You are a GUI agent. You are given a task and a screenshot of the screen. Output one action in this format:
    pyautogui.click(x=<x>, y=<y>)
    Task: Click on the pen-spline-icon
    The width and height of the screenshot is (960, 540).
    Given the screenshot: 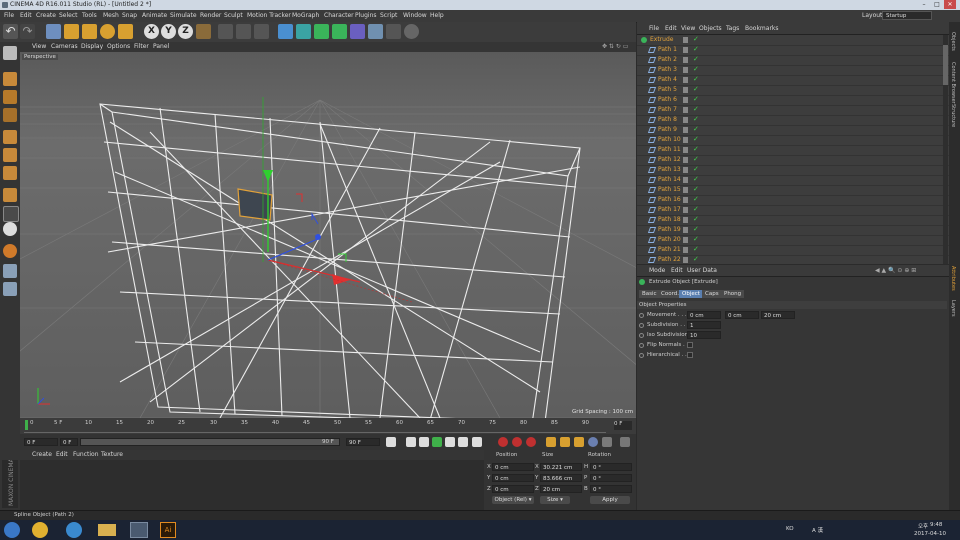 What is the action you would take?
    pyautogui.click(x=303, y=31)
    